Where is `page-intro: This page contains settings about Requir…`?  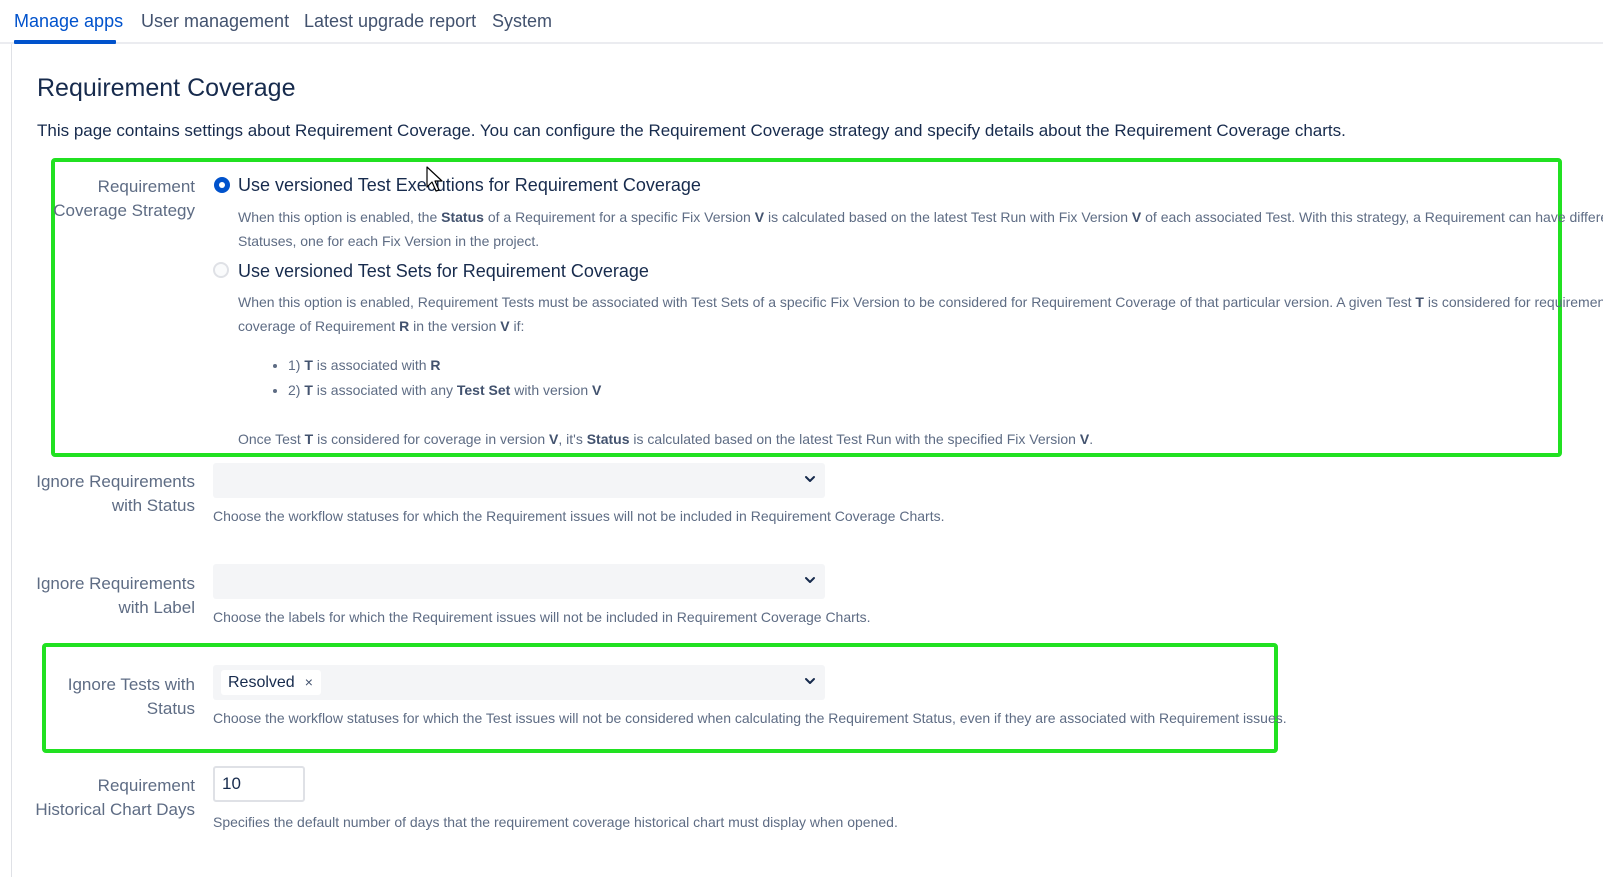 page-intro: This page contains settings about Requir… is located at coordinates (691, 130).